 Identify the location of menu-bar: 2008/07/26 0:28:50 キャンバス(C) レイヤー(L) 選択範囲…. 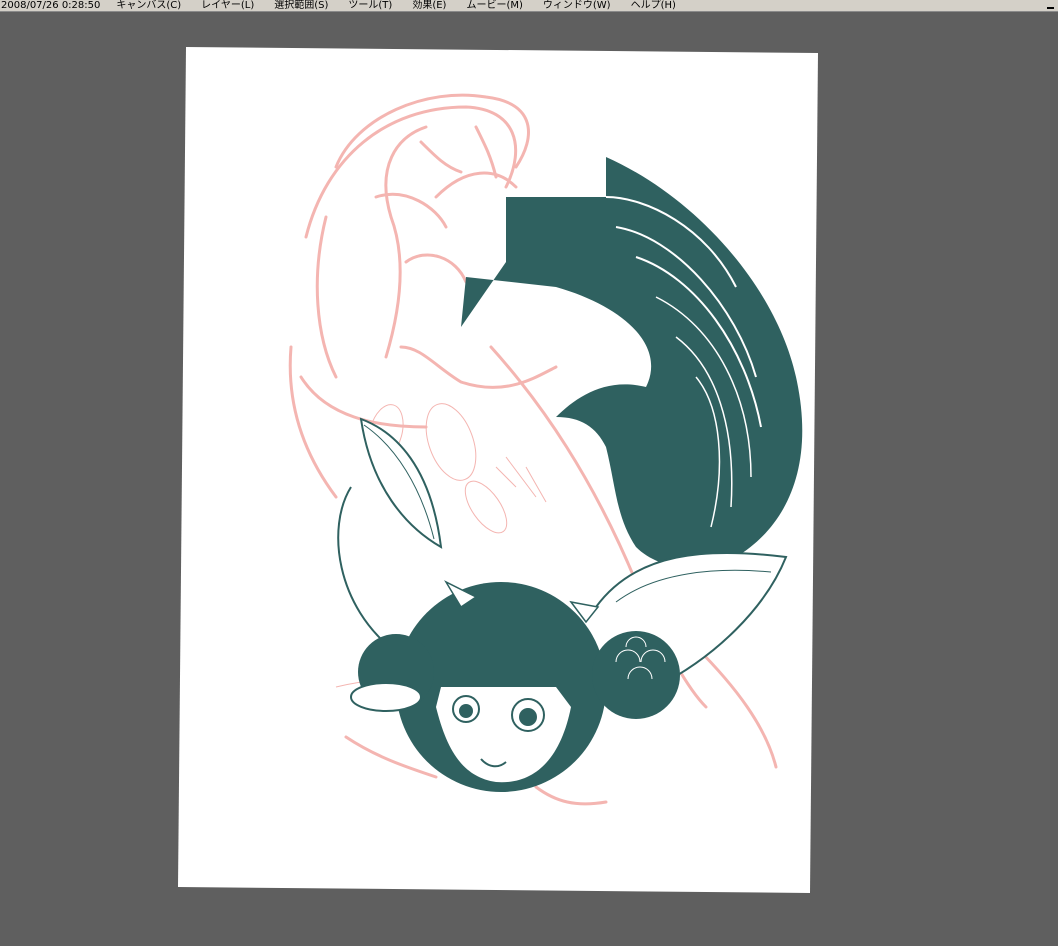
(529, 6).